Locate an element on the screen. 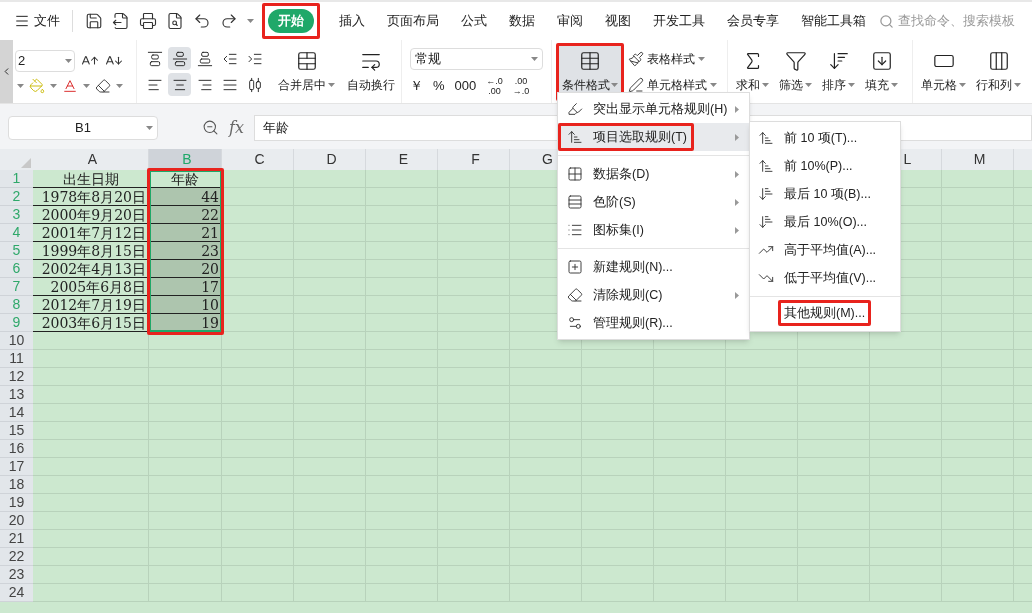  tool-button: 行和列 is located at coordinates (998, 71).